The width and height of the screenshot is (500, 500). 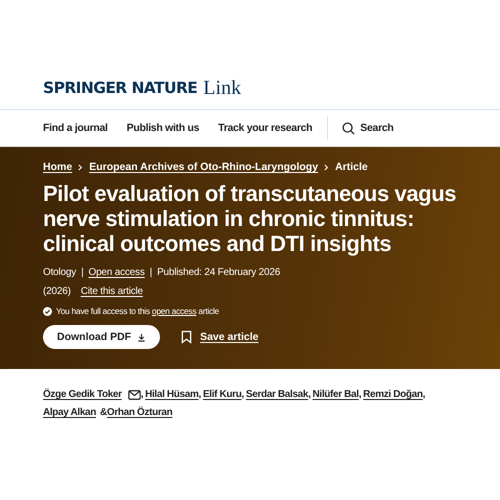 I want to click on author-link: Elif Kuru, so click(x=222, y=395).